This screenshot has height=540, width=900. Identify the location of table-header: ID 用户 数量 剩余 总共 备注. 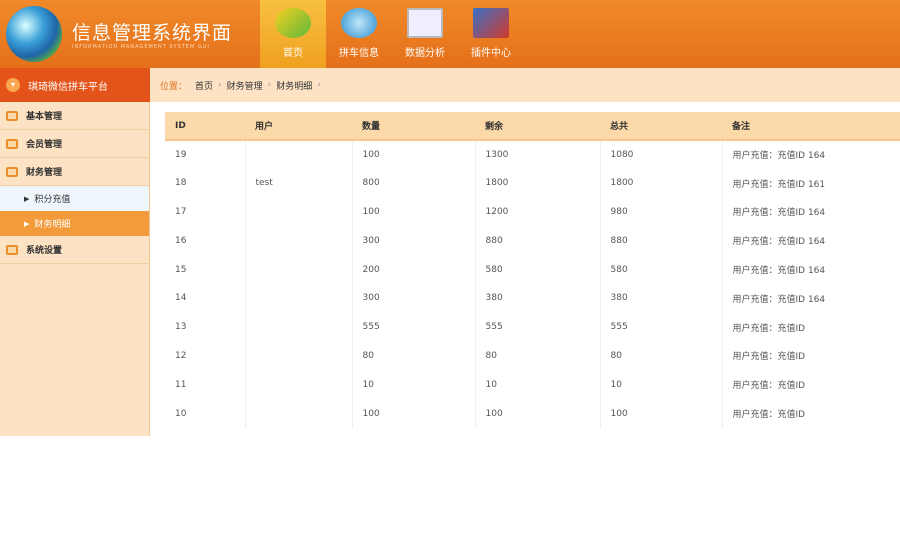
(532, 126).